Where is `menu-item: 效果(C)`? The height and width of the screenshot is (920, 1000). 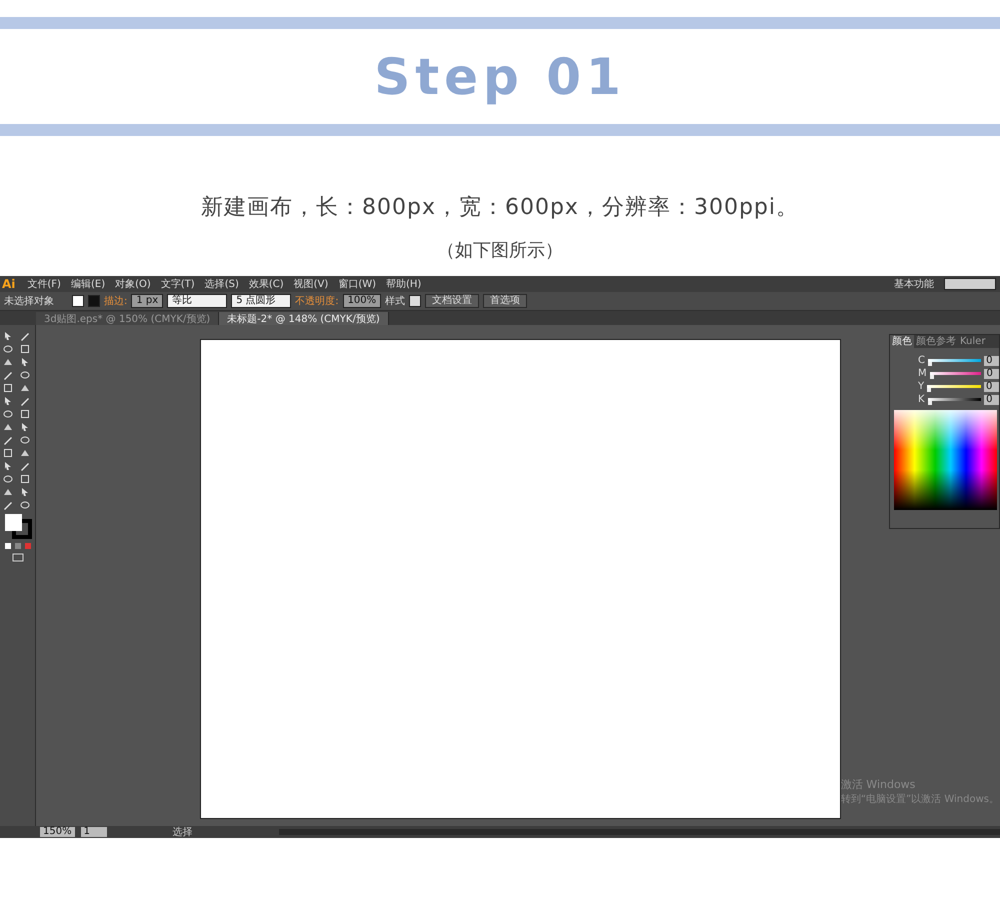
menu-item: 效果(C) is located at coordinates (266, 284).